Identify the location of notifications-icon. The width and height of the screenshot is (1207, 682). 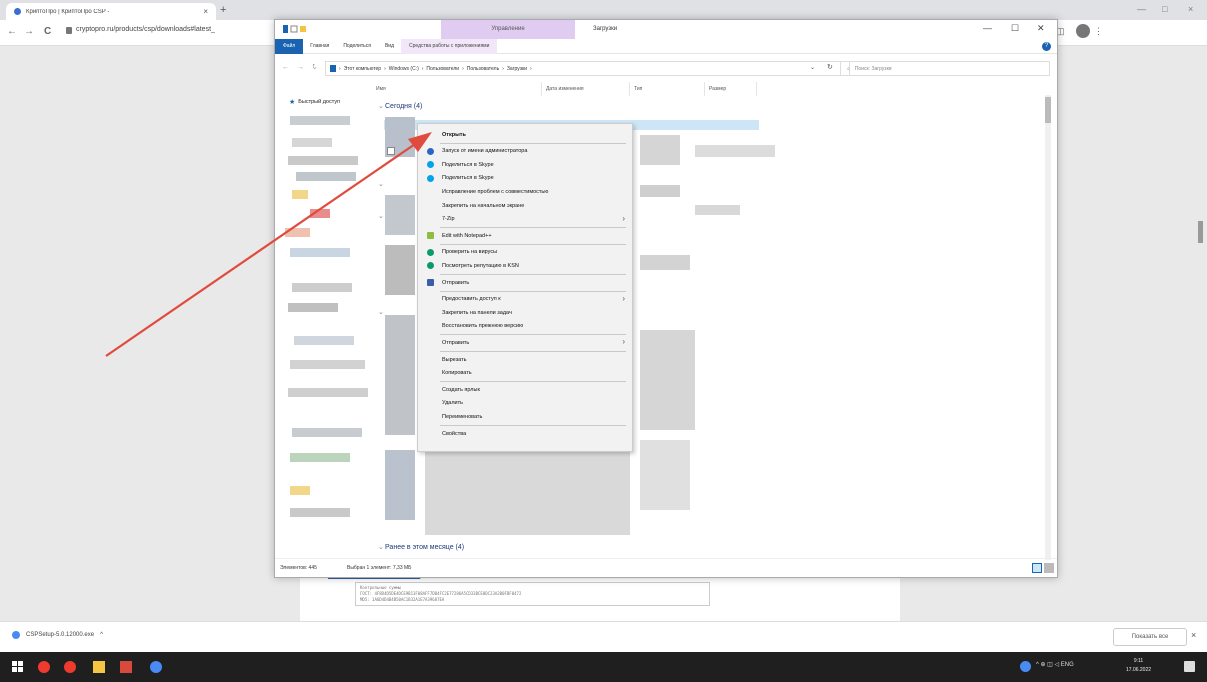
(1189, 666).